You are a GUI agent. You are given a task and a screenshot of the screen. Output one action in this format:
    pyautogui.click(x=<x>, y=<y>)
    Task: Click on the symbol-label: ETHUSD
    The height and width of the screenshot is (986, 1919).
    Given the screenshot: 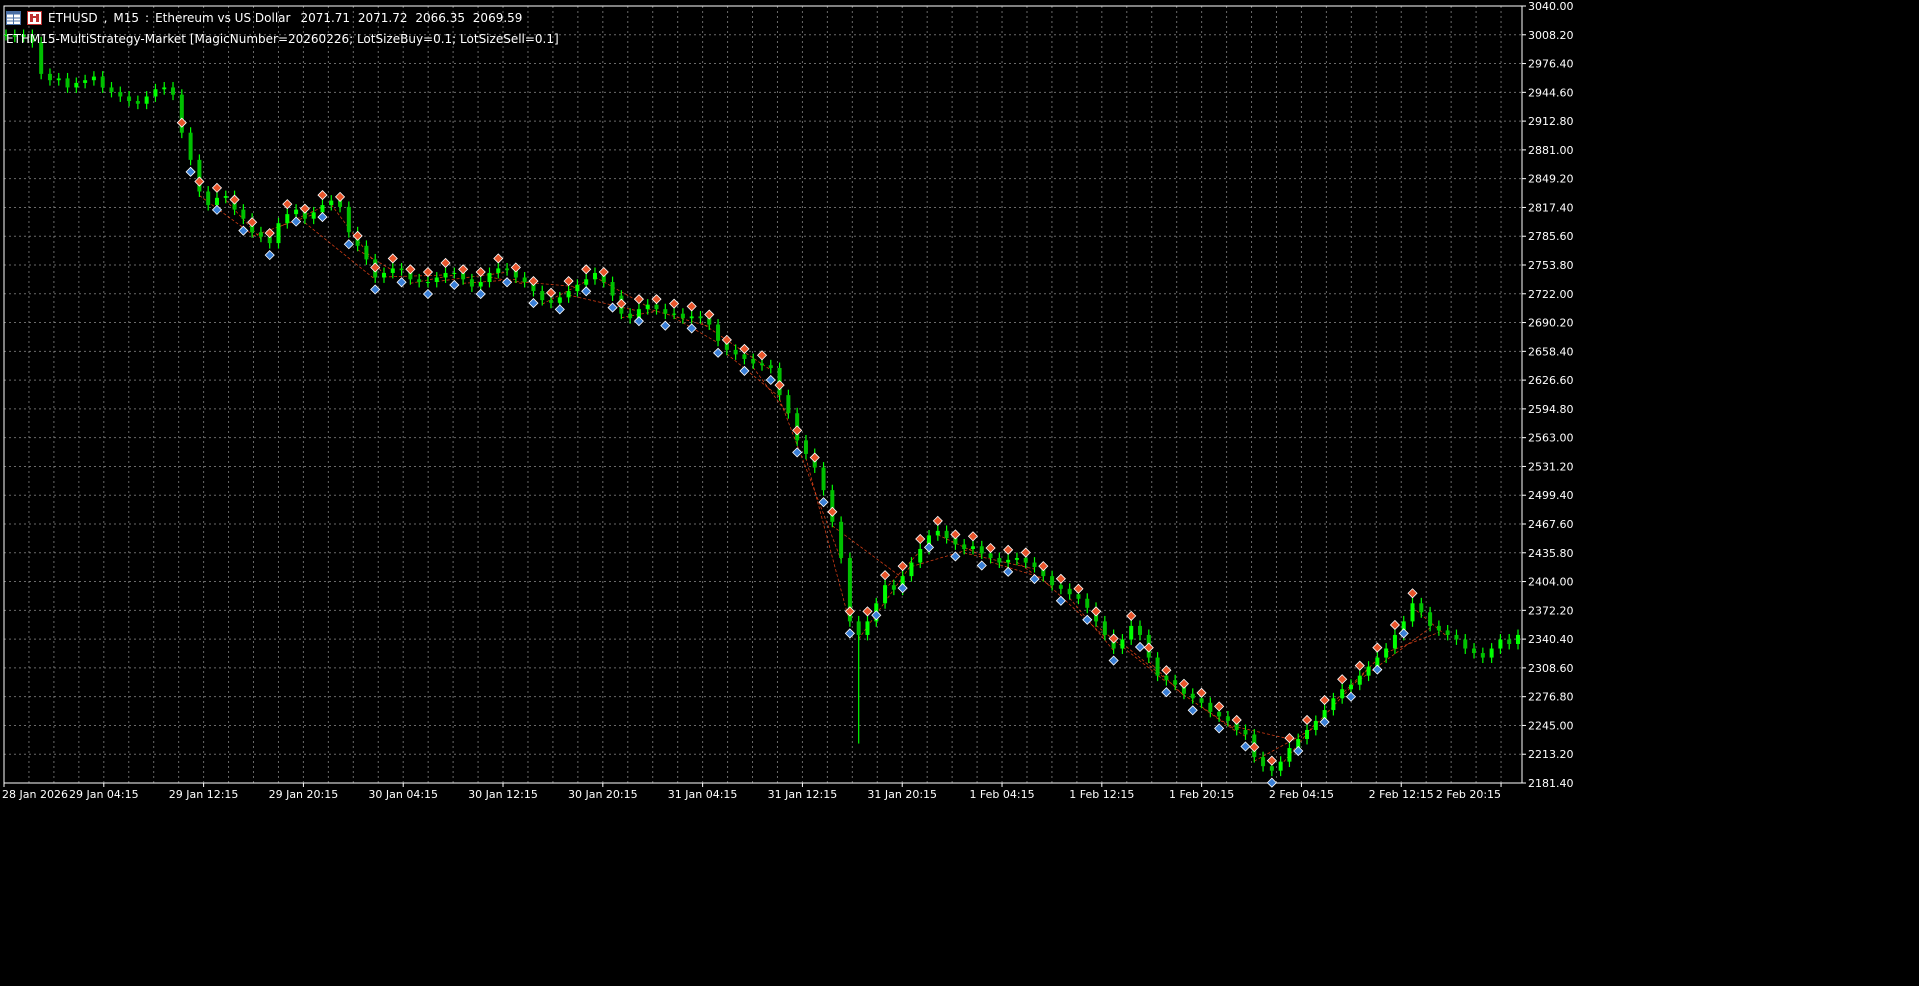 What is the action you would take?
    pyautogui.click(x=73, y=18)
    